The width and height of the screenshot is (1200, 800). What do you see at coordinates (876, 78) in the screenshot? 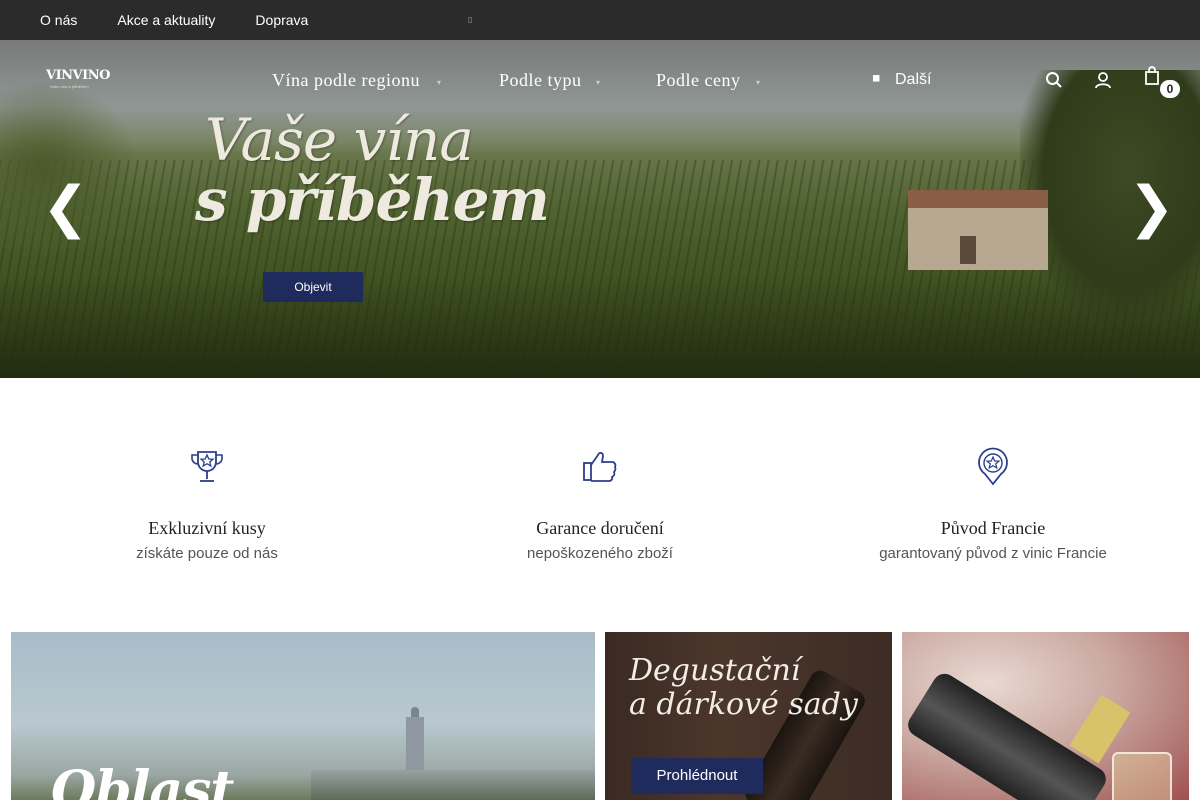
I see `menu-icon: ◼` at bounding box center [876, 78].